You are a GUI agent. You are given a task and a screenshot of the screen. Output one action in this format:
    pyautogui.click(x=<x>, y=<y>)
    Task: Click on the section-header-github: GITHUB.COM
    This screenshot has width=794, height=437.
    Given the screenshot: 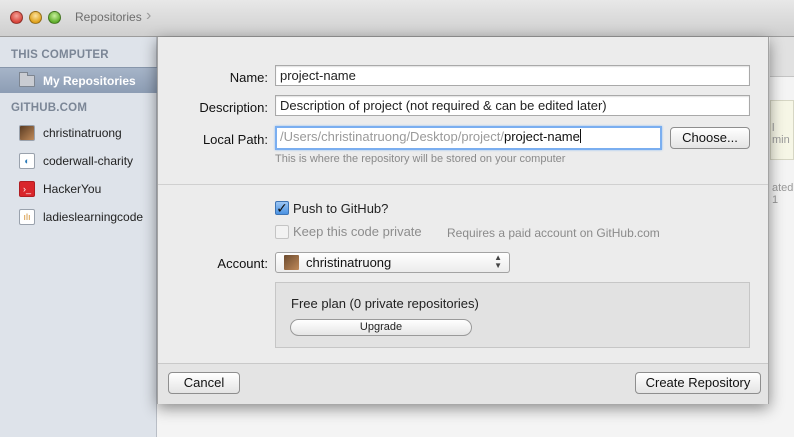 What is the action you would take?
    pyautogui.click(x=49, y=108)
    